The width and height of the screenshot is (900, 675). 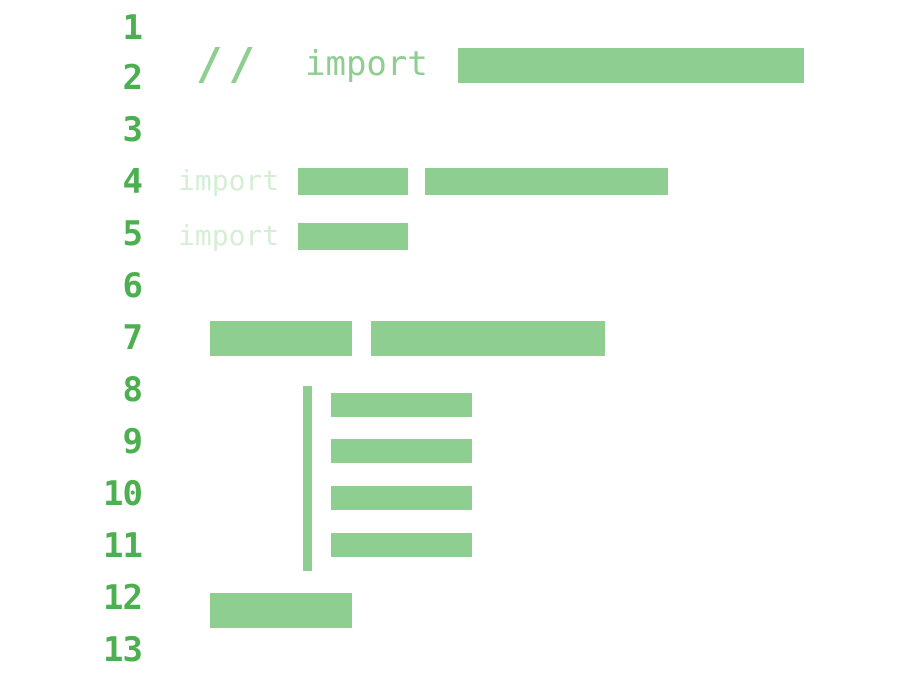 What do you see at coordinates (229, 180) in the screenshot?
I see `import-keyword-line-4: import` at bounding box center [229, 180].